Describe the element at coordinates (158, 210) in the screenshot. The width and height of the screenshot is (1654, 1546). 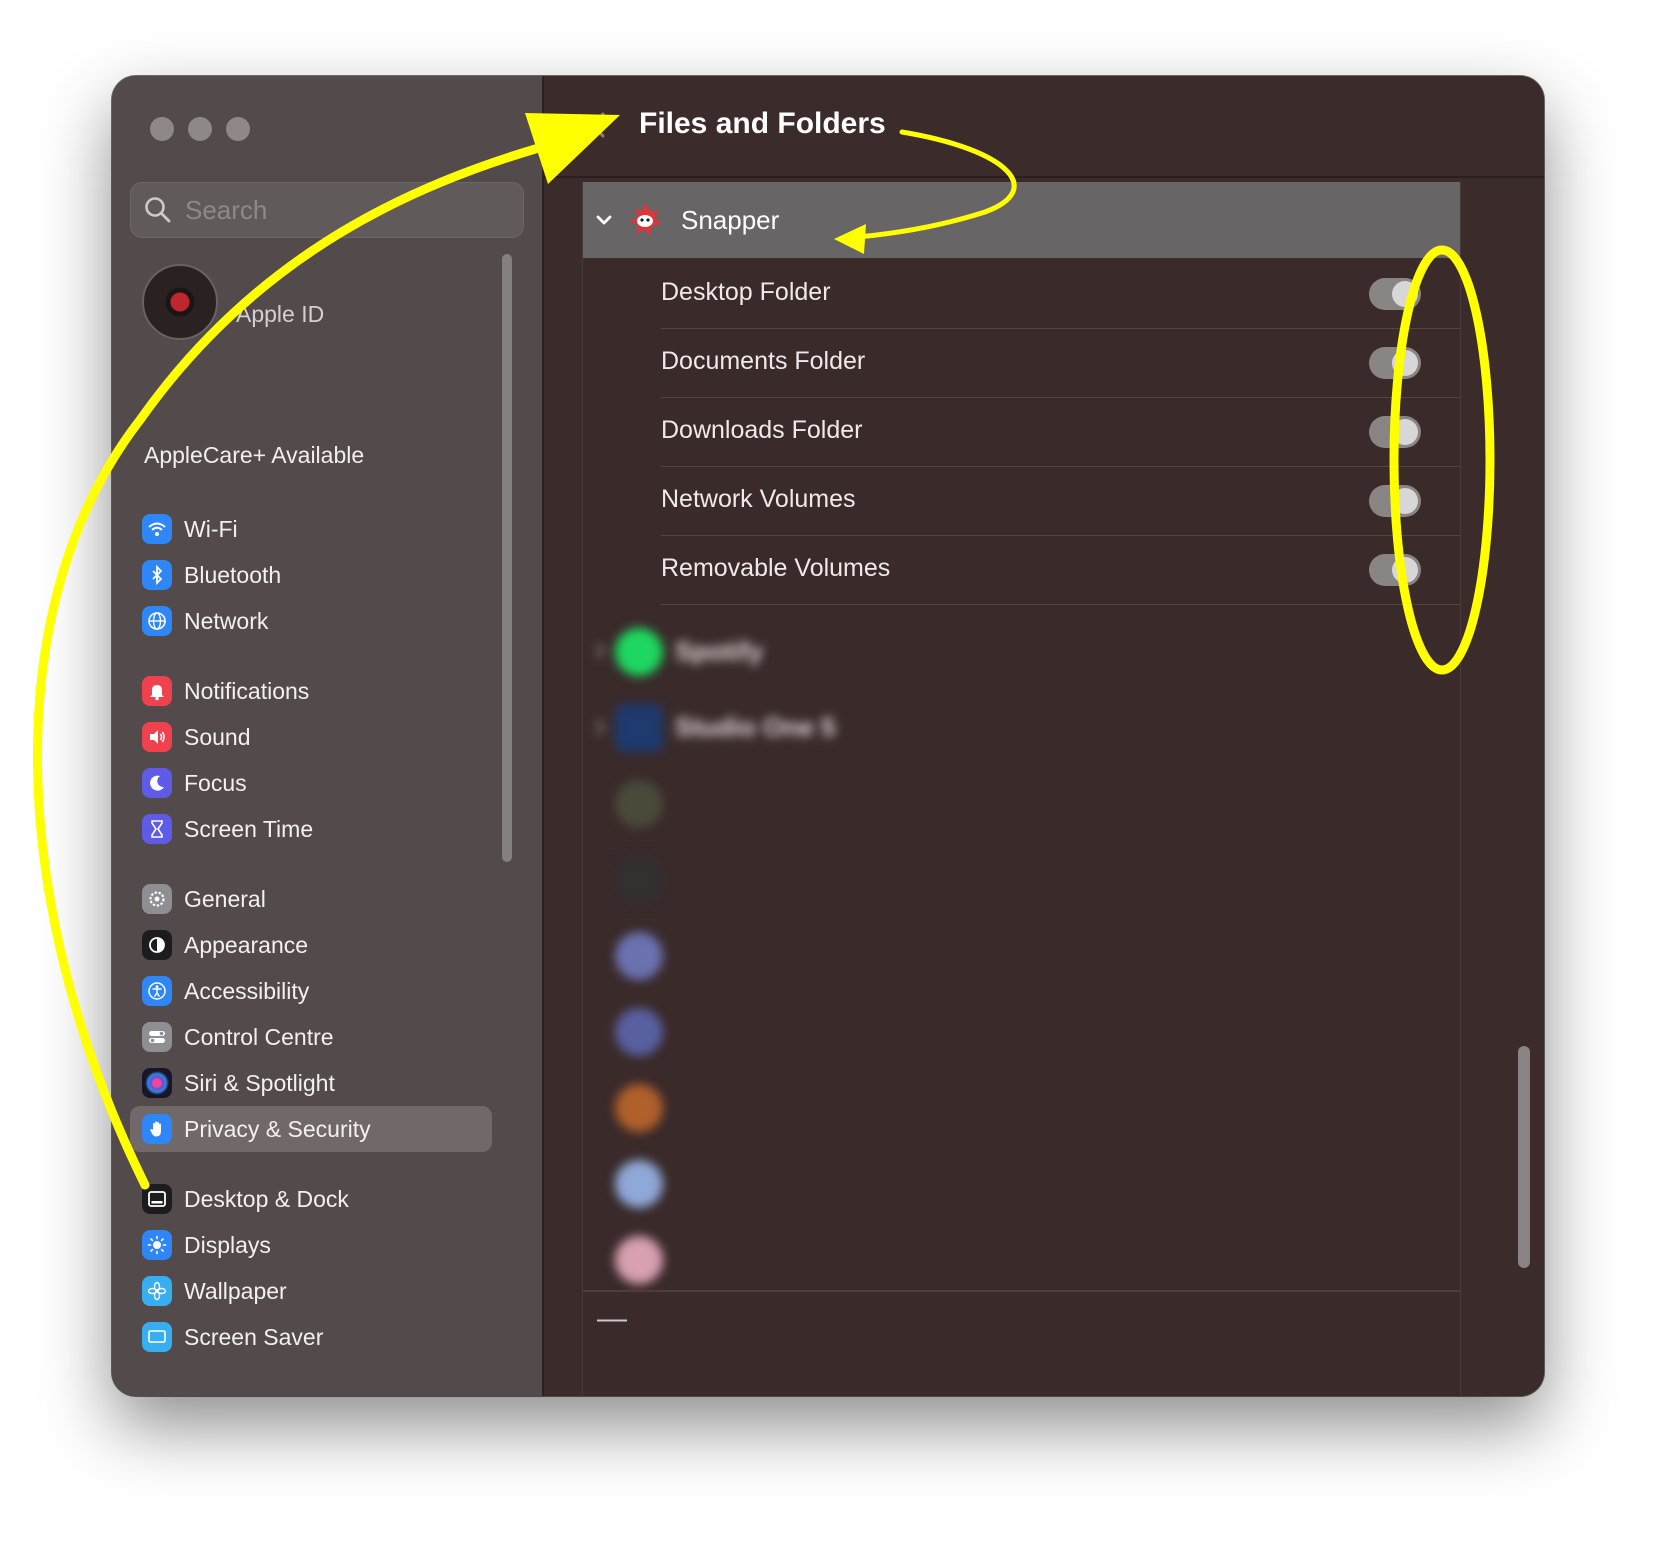
I see `search-icon` at that location.